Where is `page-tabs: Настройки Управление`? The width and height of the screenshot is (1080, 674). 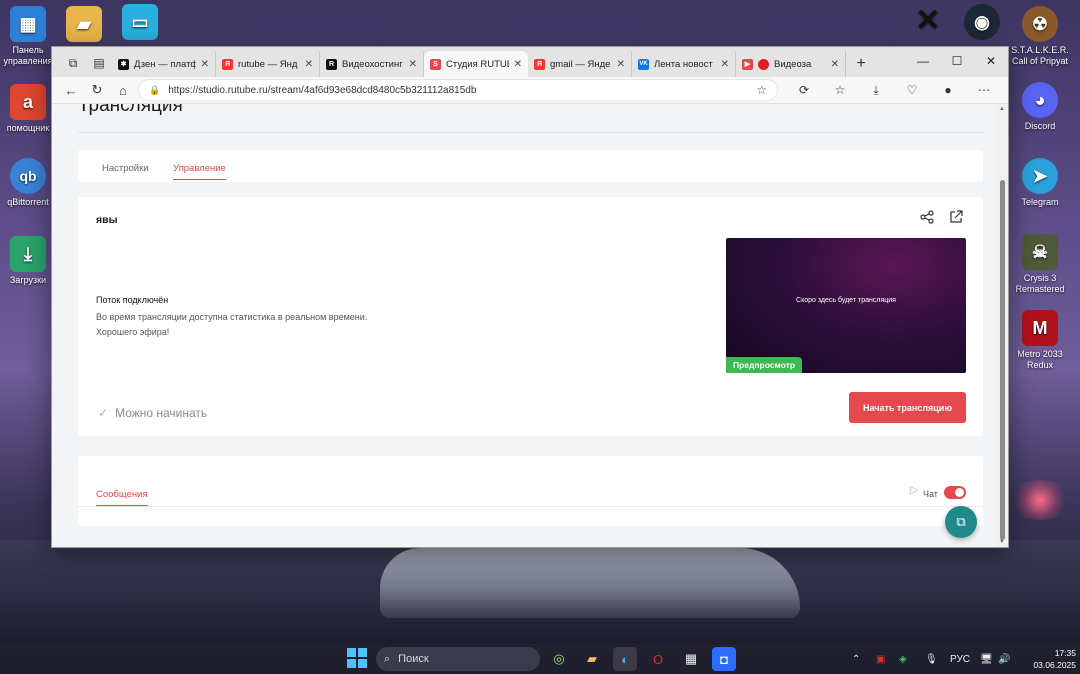
page-tabs: Настройки Управление is located at coordinates (530, 166).